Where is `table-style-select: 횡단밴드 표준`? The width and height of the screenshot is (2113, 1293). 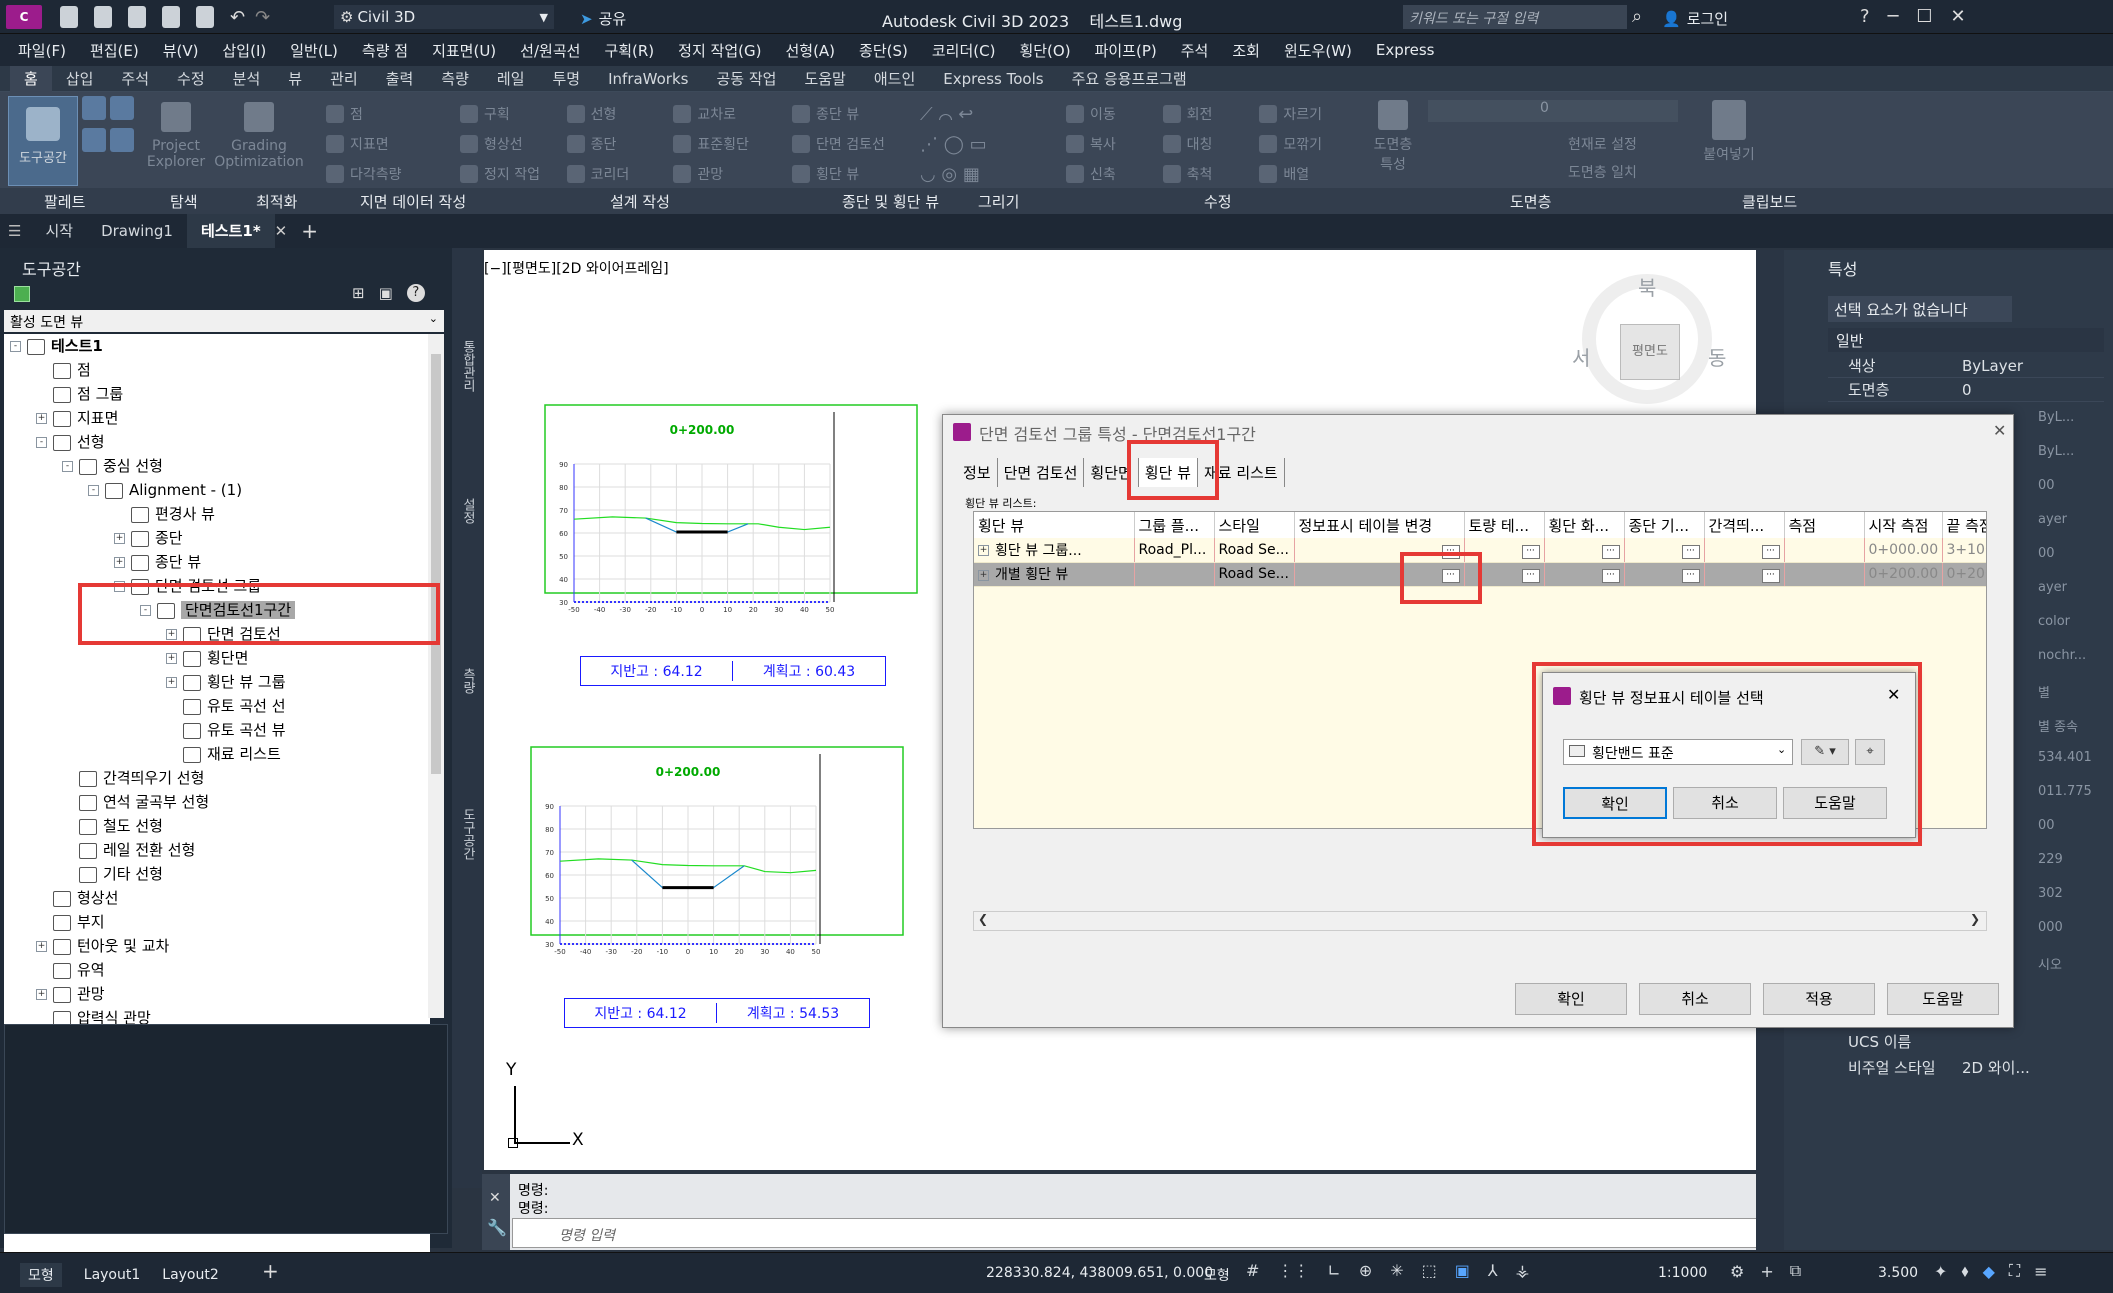 table-style-select: 횡단밴드 표준 is located at coordinates (1678, 752).